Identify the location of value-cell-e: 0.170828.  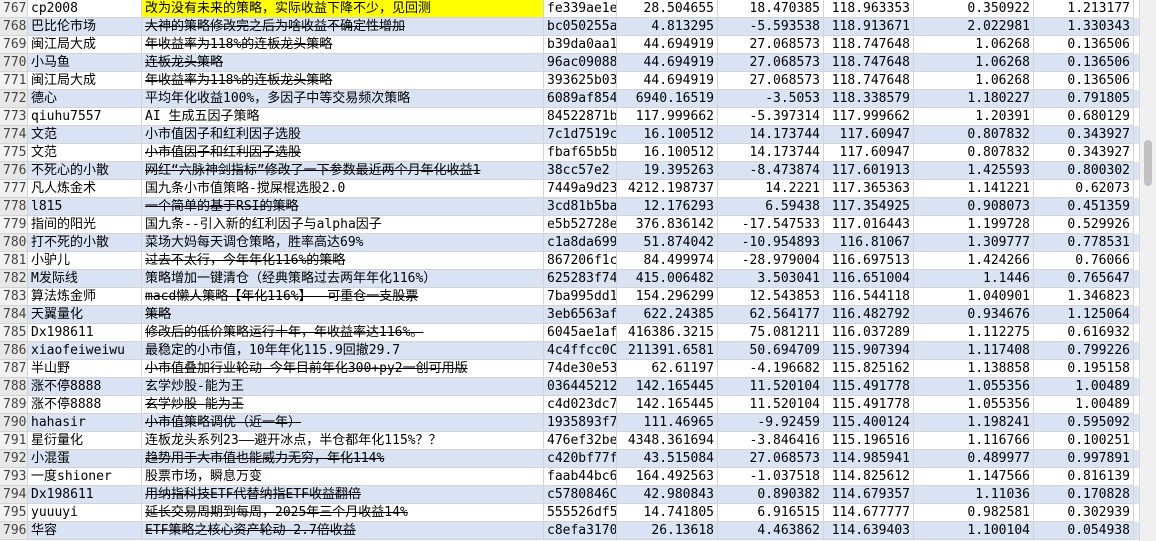
(1084, 495).